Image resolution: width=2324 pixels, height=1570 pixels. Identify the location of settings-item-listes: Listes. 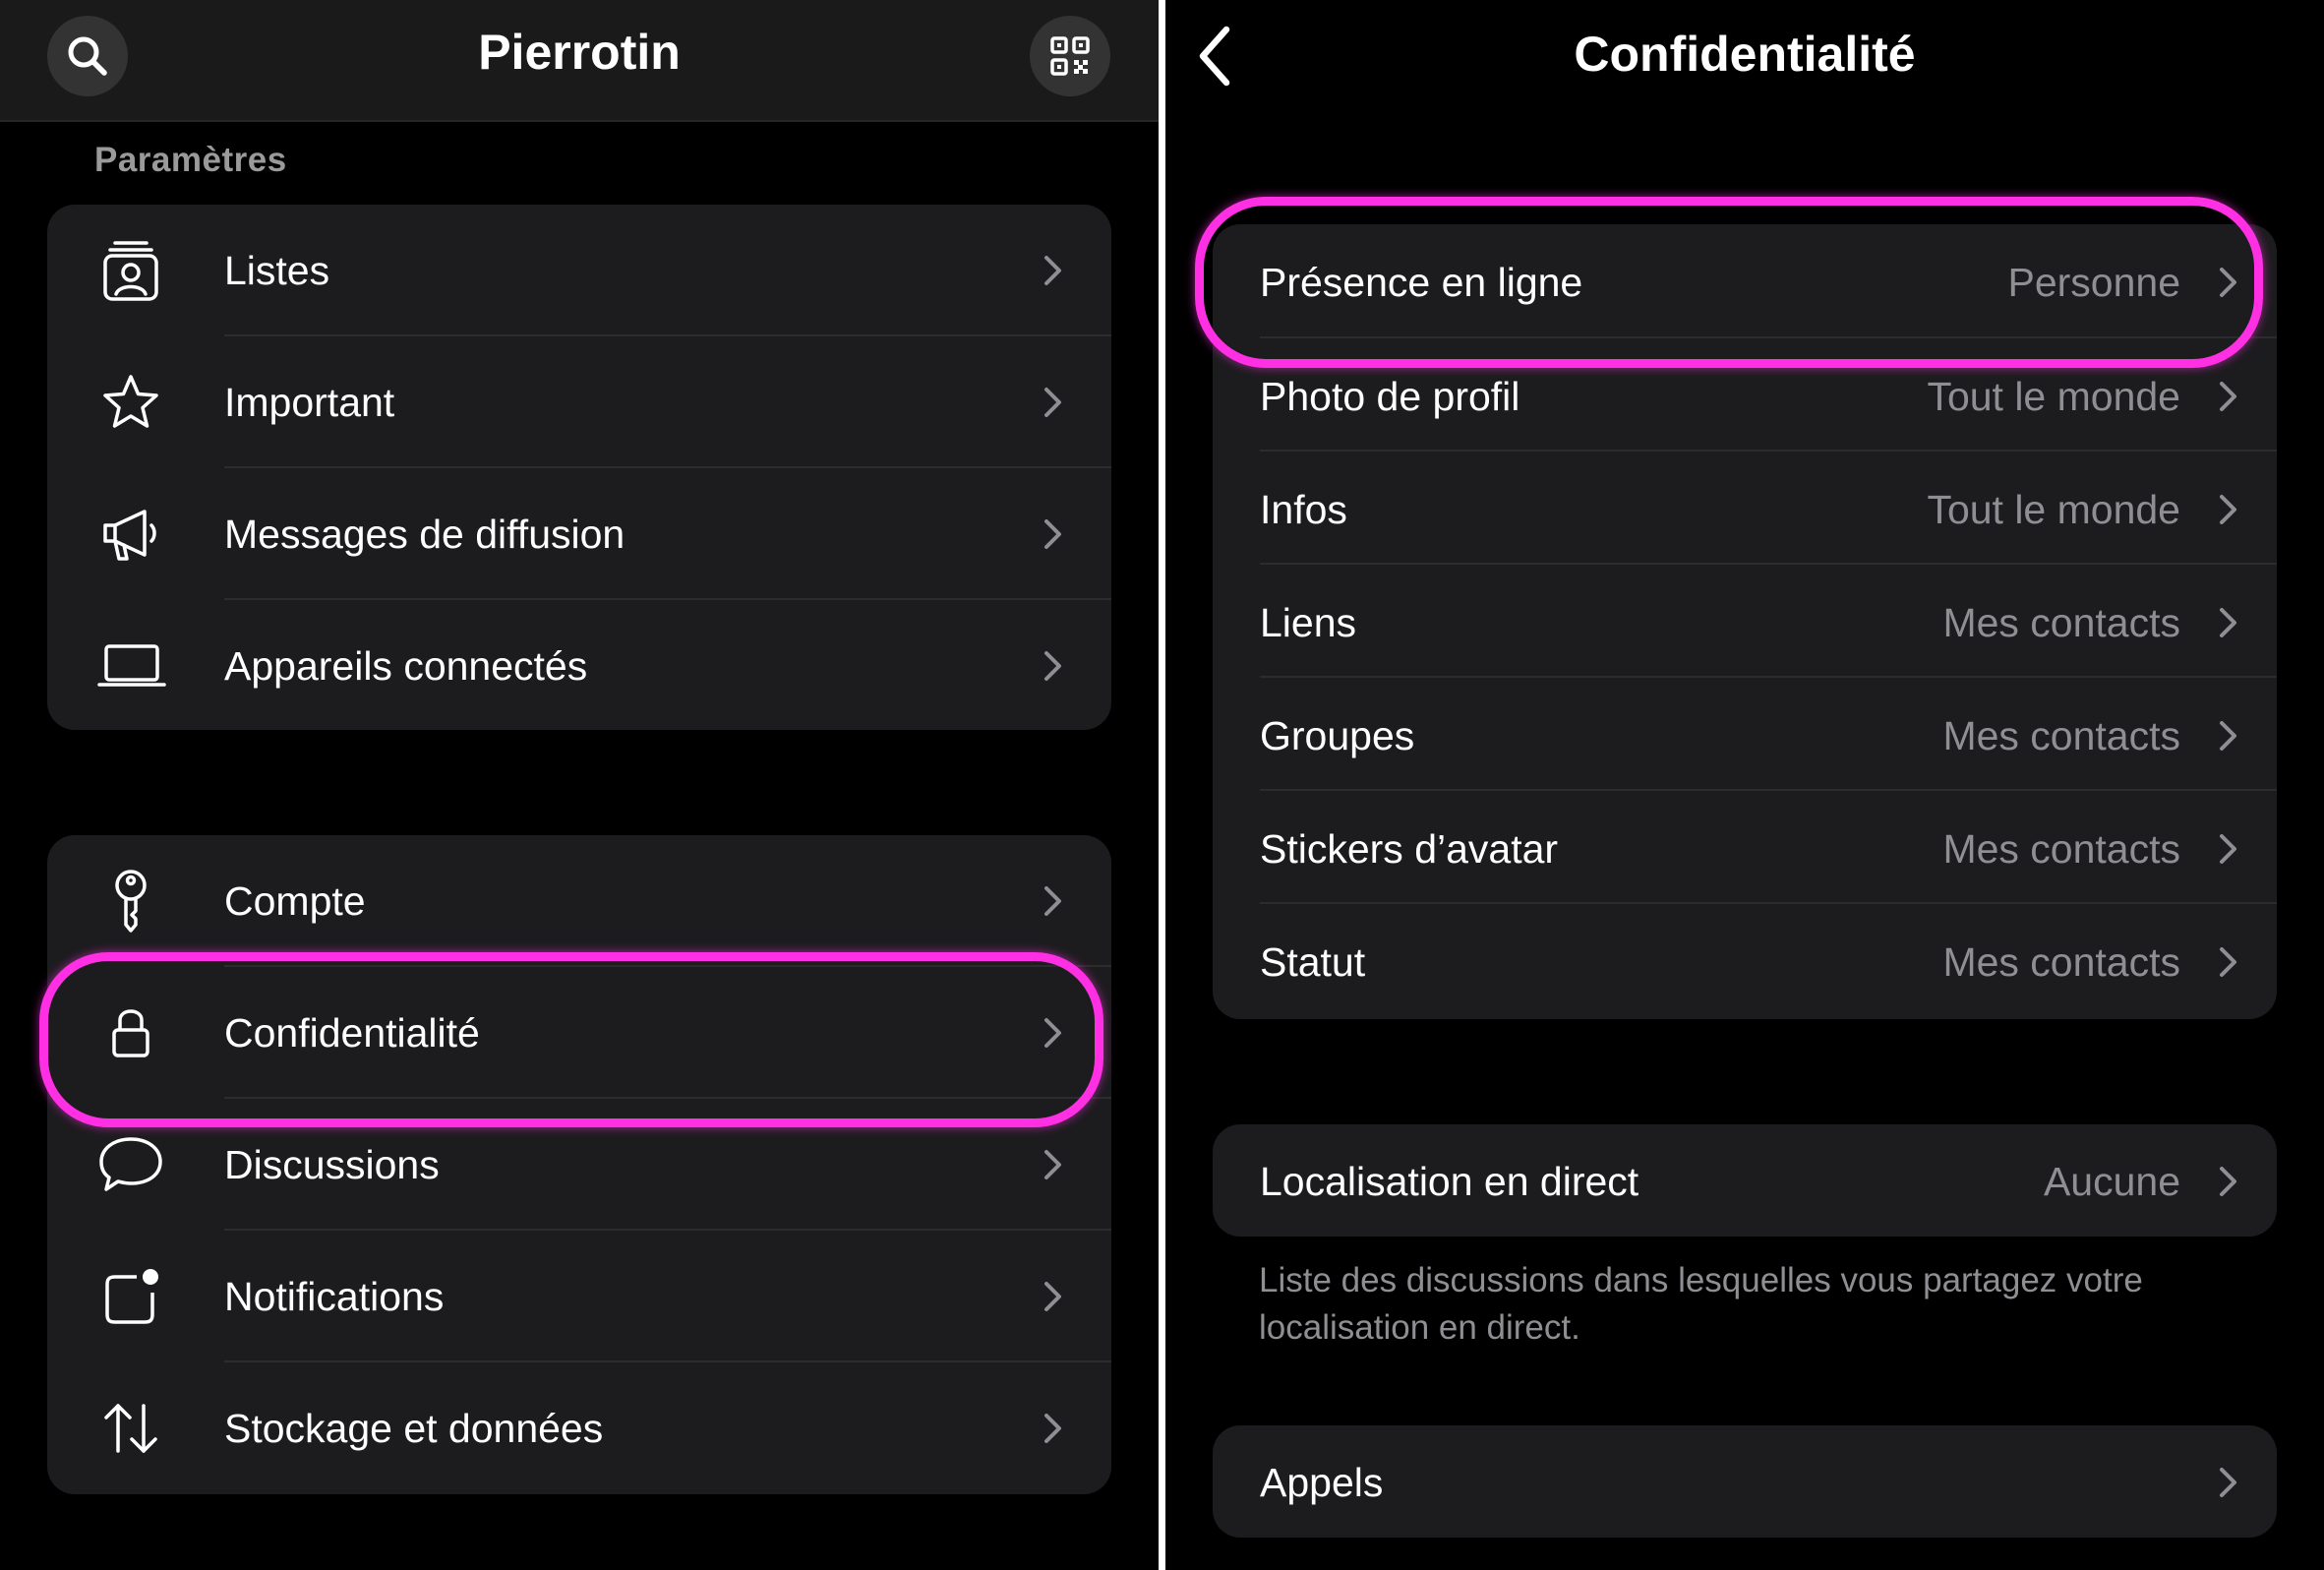
(579, 270).